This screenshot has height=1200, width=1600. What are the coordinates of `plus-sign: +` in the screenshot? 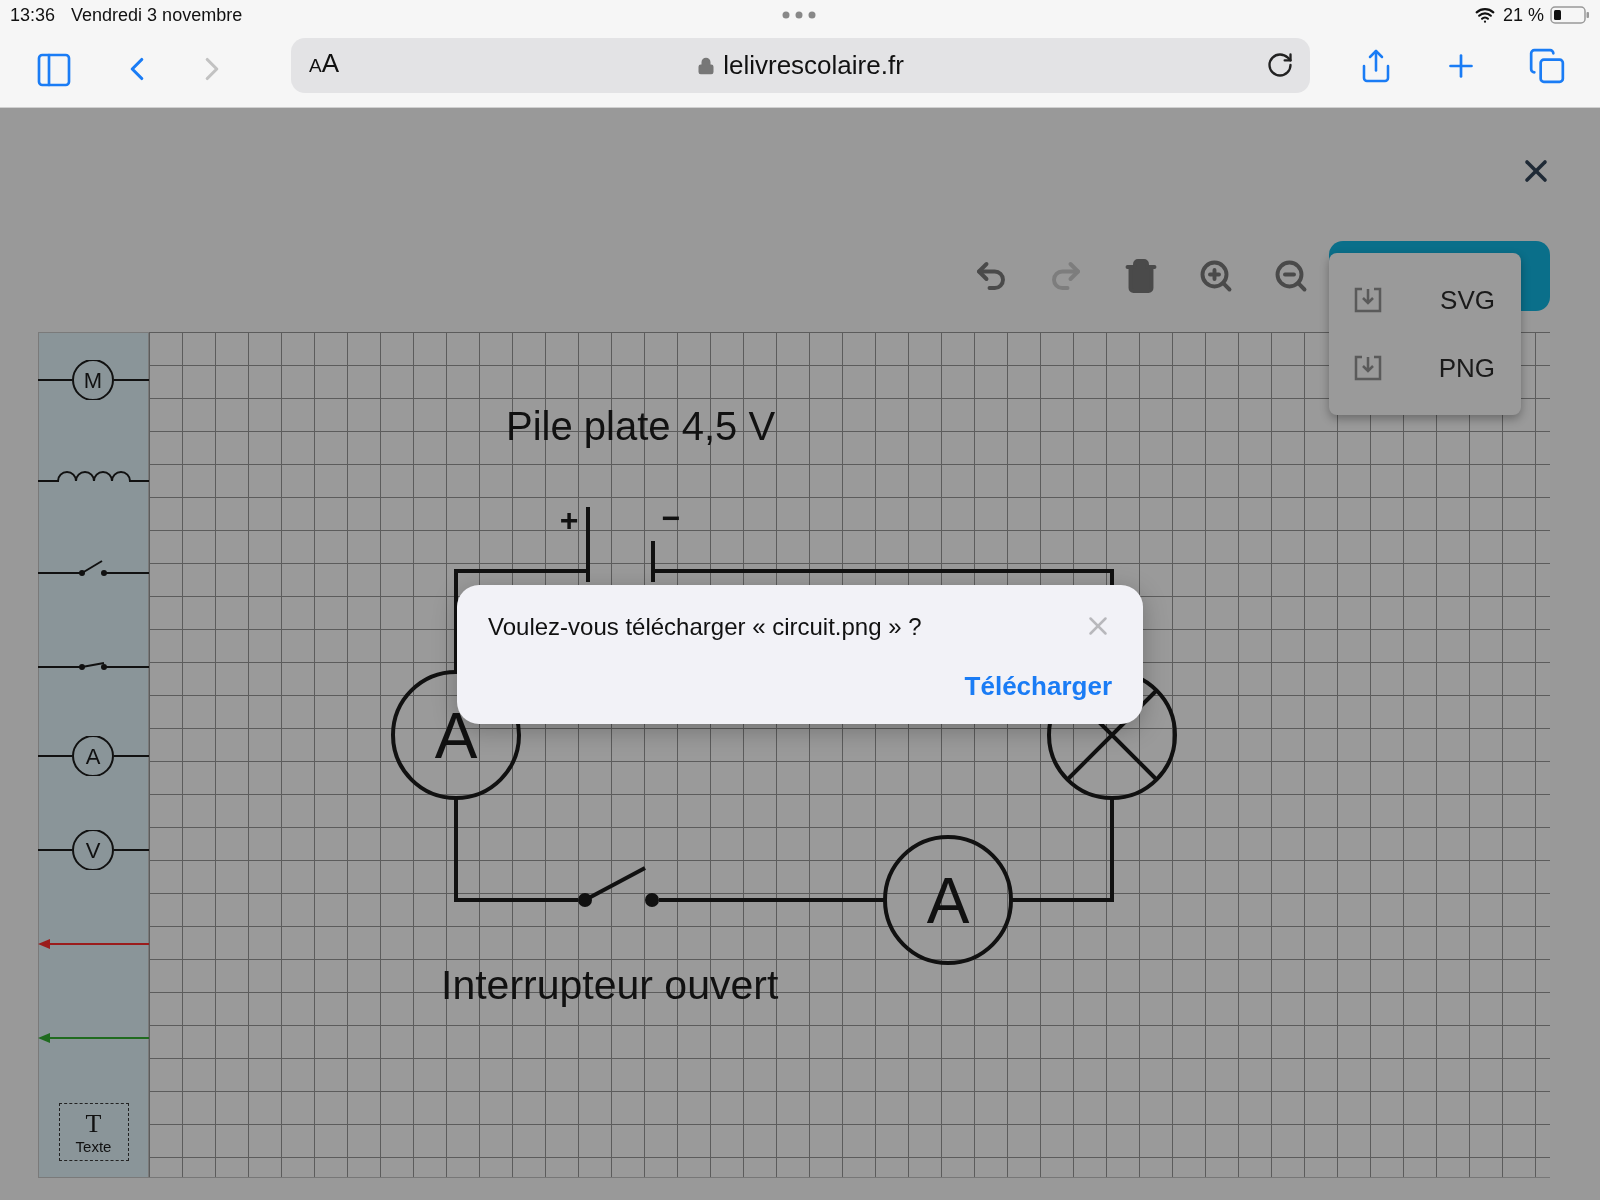 It's located at (569, 520).